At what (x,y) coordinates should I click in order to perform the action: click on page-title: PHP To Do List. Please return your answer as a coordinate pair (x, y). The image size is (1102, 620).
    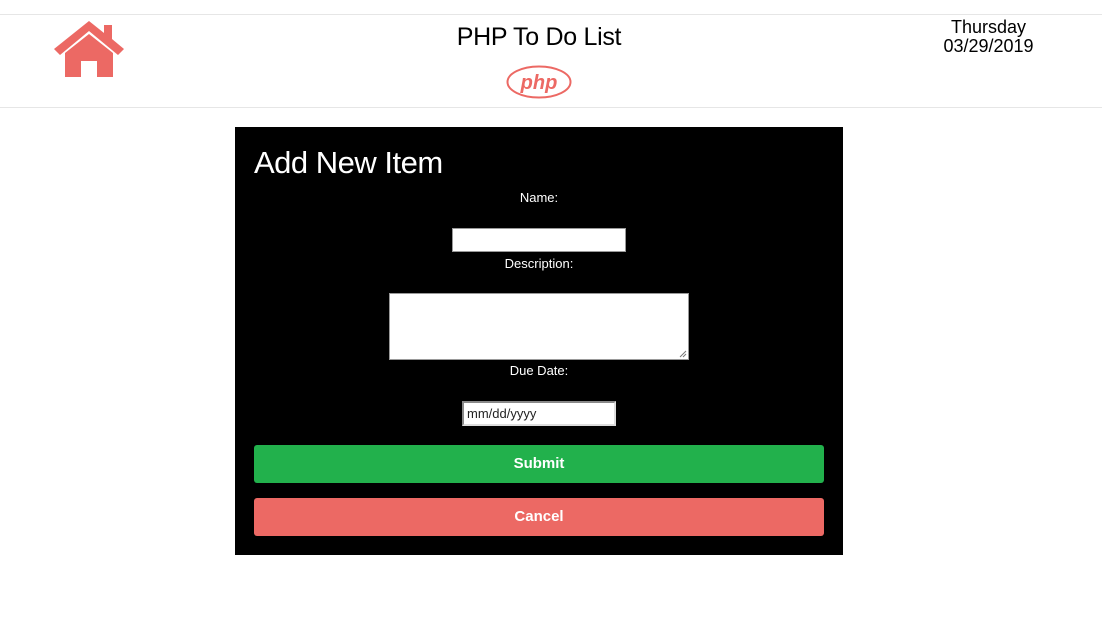
    Looking at the image, I should click on (539, 37).